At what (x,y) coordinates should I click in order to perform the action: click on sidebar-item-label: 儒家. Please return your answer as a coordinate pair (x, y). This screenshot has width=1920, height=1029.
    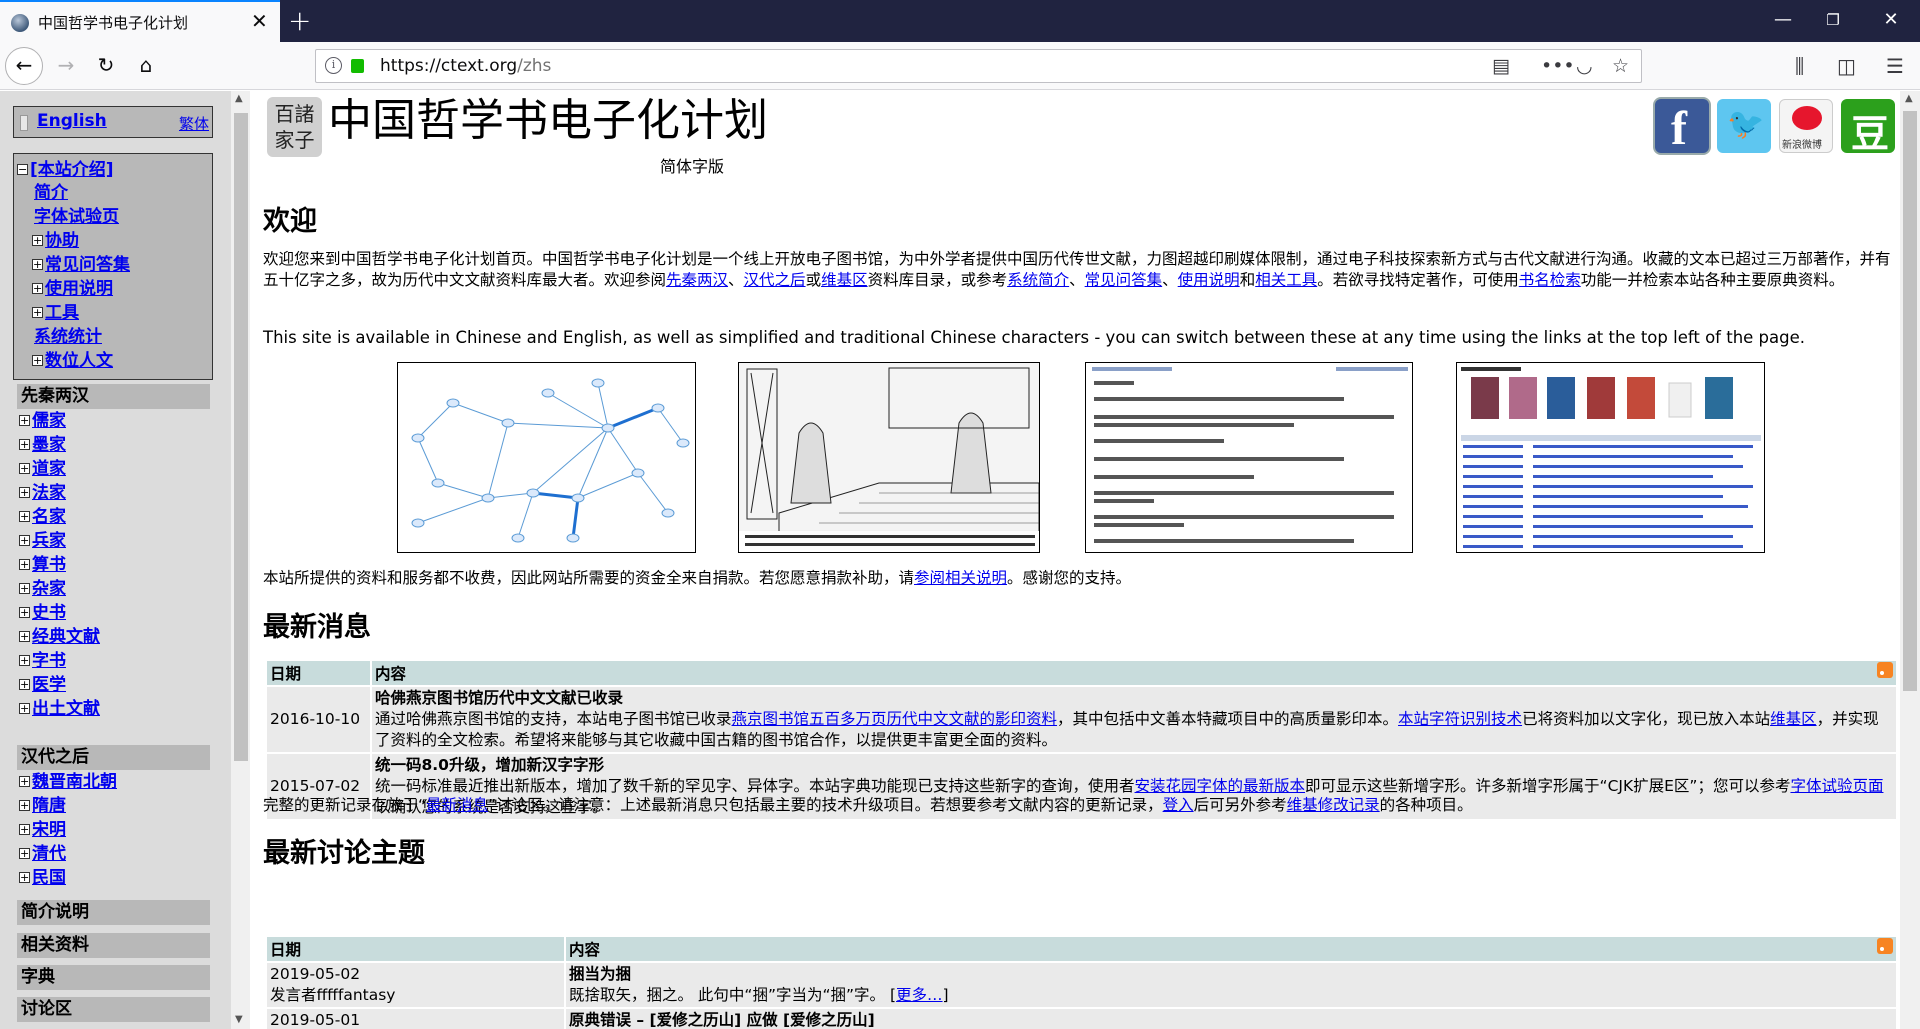
    Looking at the image, I should click on (49, 421).